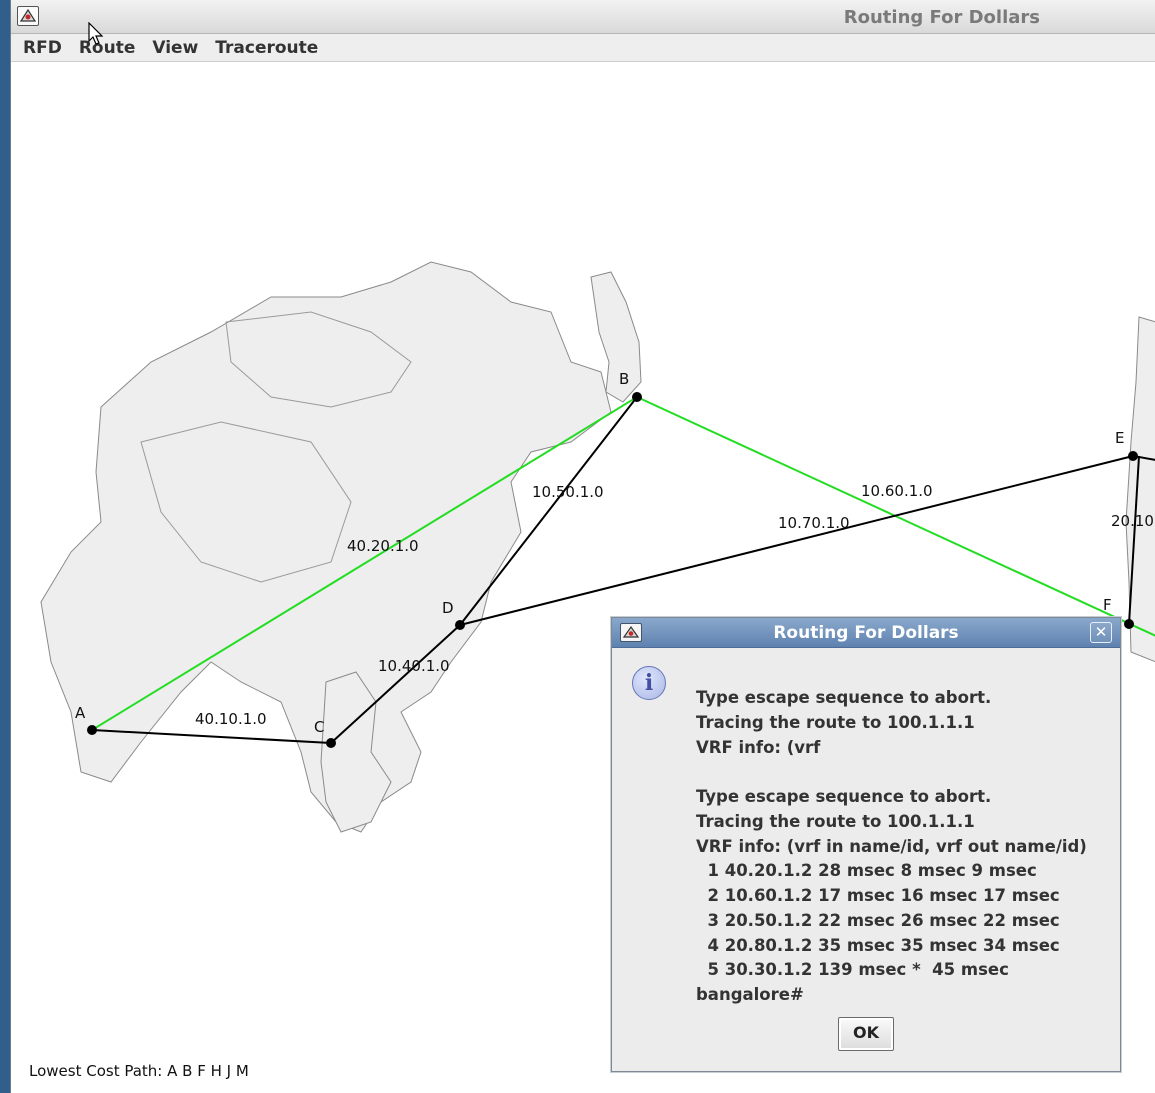  Describe the element at coordinates (331, 743) in the screenshot. I see `node-c` at that location.